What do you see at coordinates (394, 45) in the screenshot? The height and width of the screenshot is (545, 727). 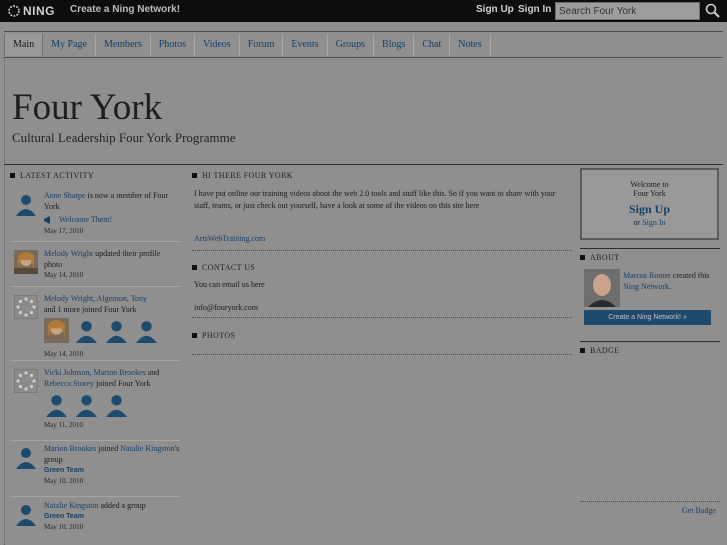 I see `tab-blogs: Blogs` at bounding box center [394, 45].